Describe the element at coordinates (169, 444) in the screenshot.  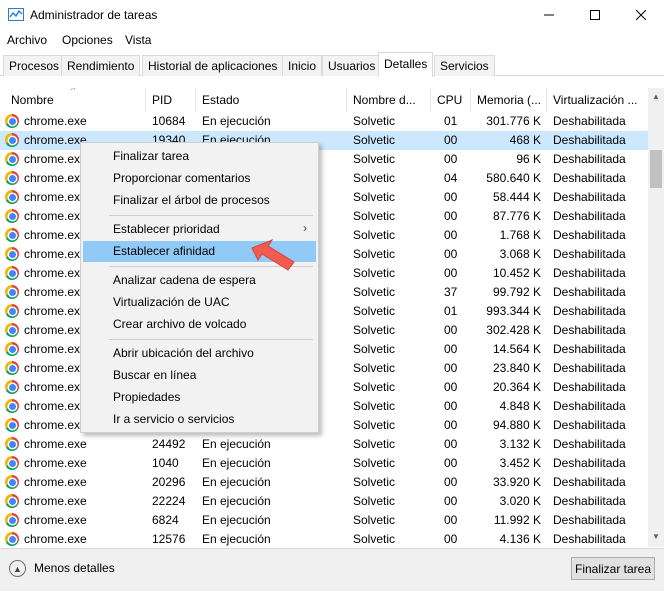
I see `cell-pid: 24492` at that location.